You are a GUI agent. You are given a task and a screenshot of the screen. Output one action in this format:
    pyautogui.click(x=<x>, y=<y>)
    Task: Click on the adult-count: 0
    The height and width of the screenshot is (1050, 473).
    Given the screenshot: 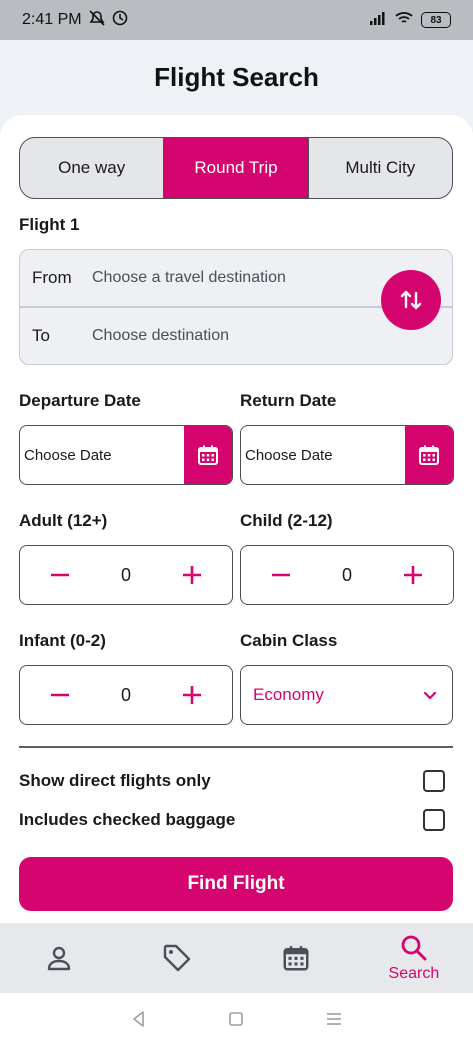 What is the action you would take?
    pyautogui.click(x=125, y=574)
    